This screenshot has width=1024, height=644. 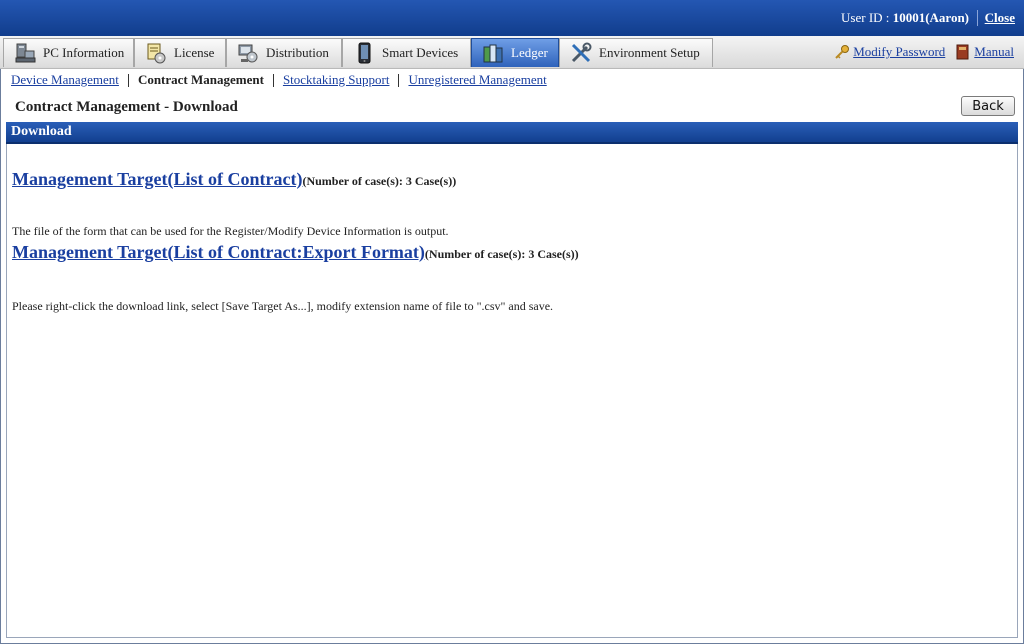 What do you see at coordinates (867, 17) in the screenshot?
I see `user-id-label: User ID :` at bounding box center [867, 17].